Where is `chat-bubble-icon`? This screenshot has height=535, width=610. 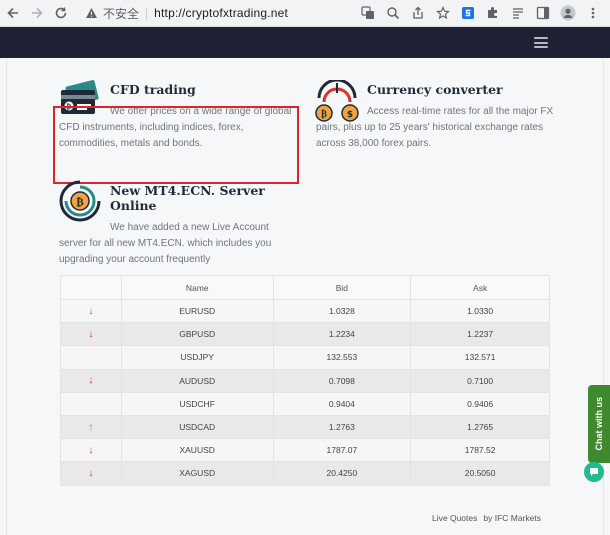
chat-bubble-icon is located at coordinates (594, 472).